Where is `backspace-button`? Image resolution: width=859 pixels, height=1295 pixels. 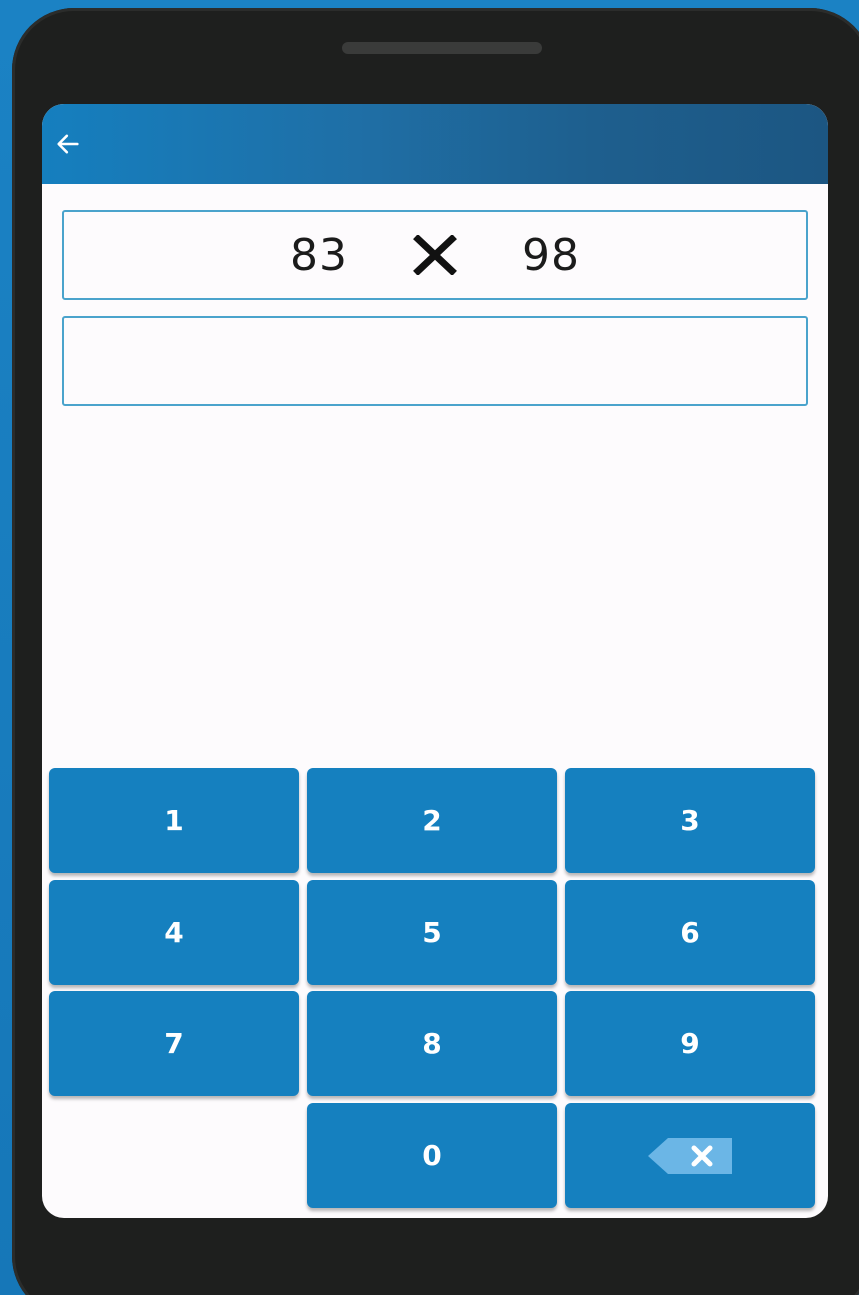
backspace-button is located at coordinates (690, 1155).